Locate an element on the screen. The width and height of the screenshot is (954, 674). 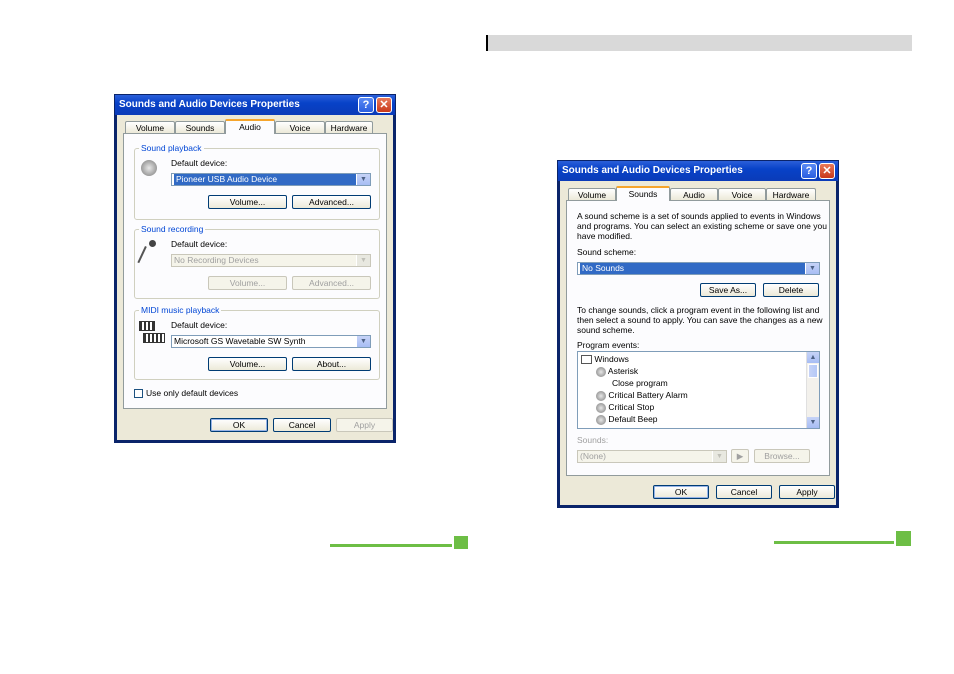
play-icon: ▶ is located at coordinates (740, 456).